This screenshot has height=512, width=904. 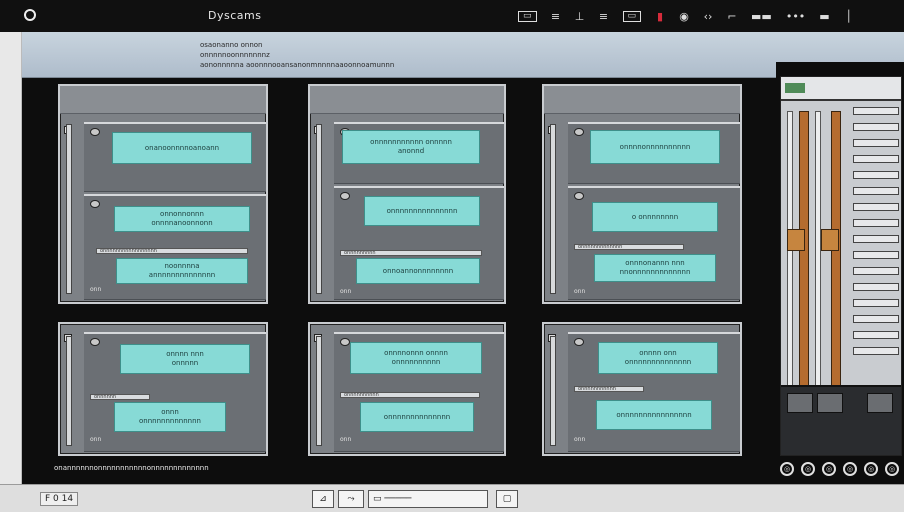 What do you see at coordinates (836, 261) in the screenshot?
I see `rack-pole-right` at bounding box center [836, 261].